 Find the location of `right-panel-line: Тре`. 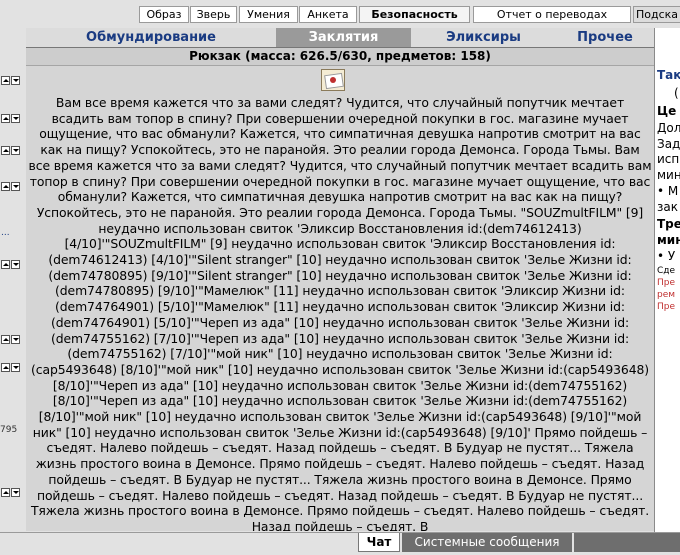

right-panel-line: Тре is located at coordinates (668, 224).